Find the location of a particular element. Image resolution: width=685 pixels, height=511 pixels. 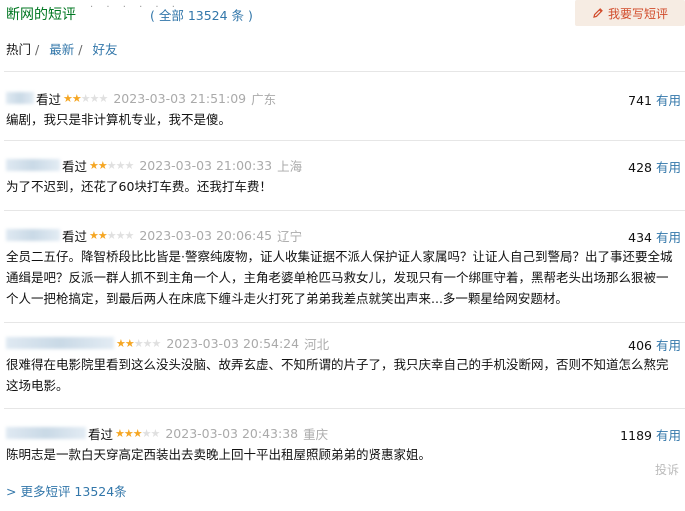

comment-meta: ★★★★★ 2023-03-03 20:54:24 河北 406 有用 is located at coordinates (342, 344).